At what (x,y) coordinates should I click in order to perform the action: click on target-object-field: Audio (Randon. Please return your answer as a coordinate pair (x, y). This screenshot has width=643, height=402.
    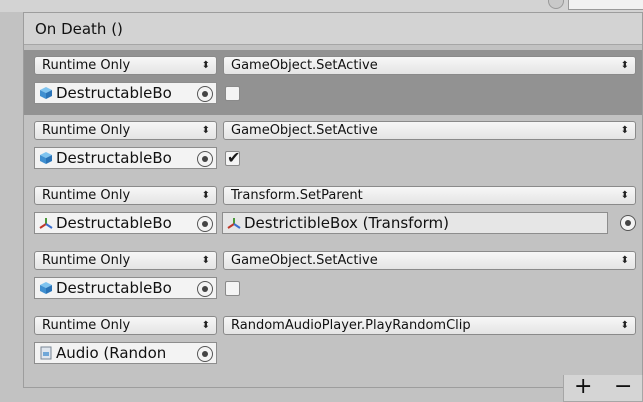
    Looking at the image, I should click on (115, 353).